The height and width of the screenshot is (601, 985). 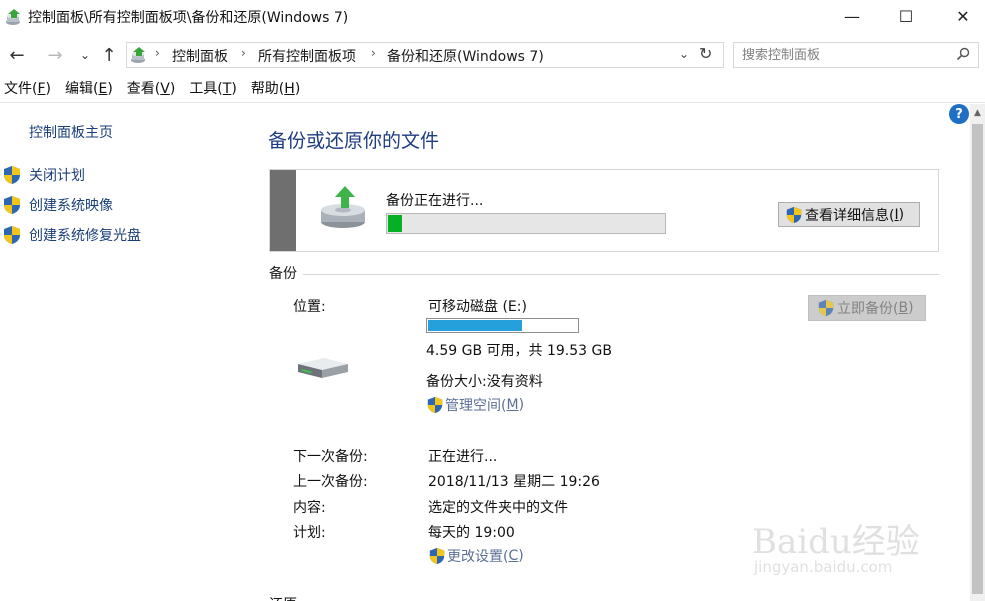 I want to click on scroll-up-icon: ▲, so click(x=977, y=113).